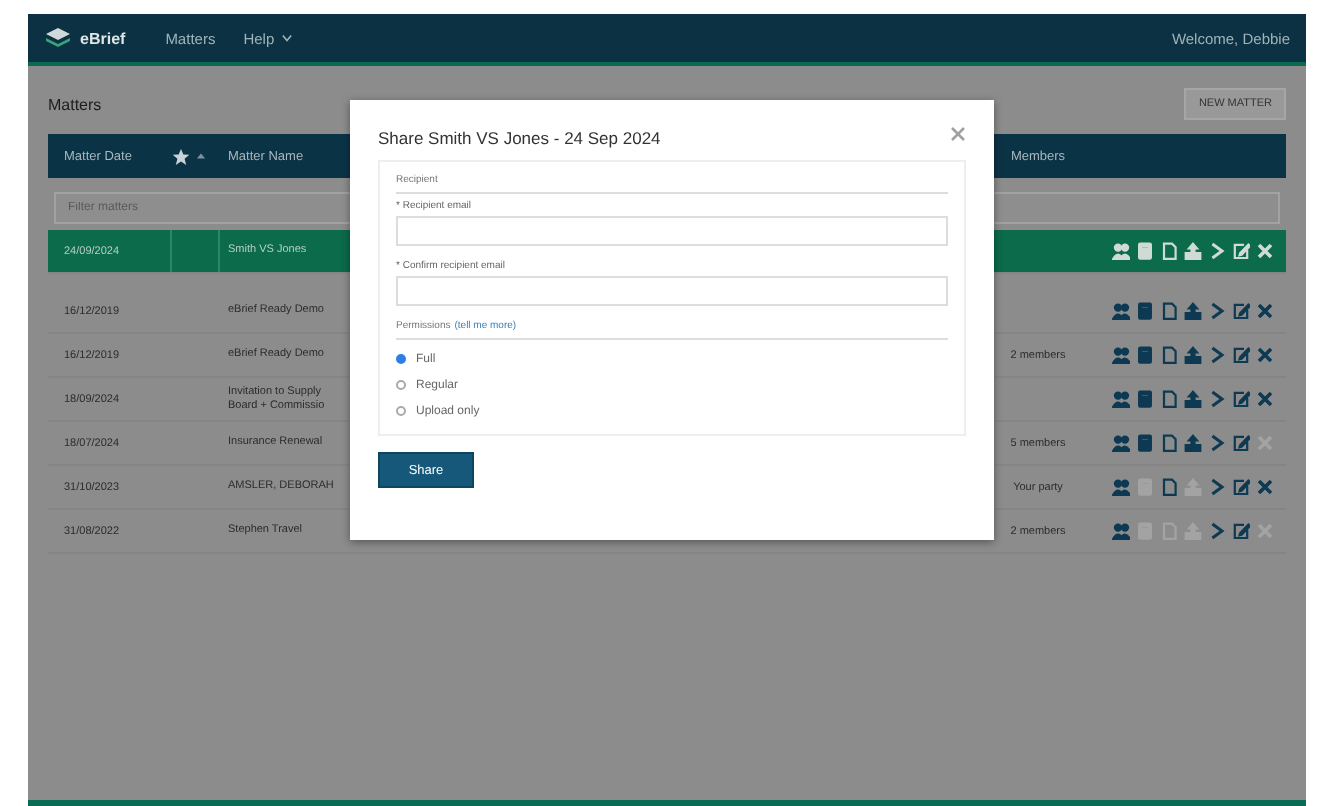 This screenshot has width=1334, height=806. I want to click on brand-name: eBrief, so click(103, 38).